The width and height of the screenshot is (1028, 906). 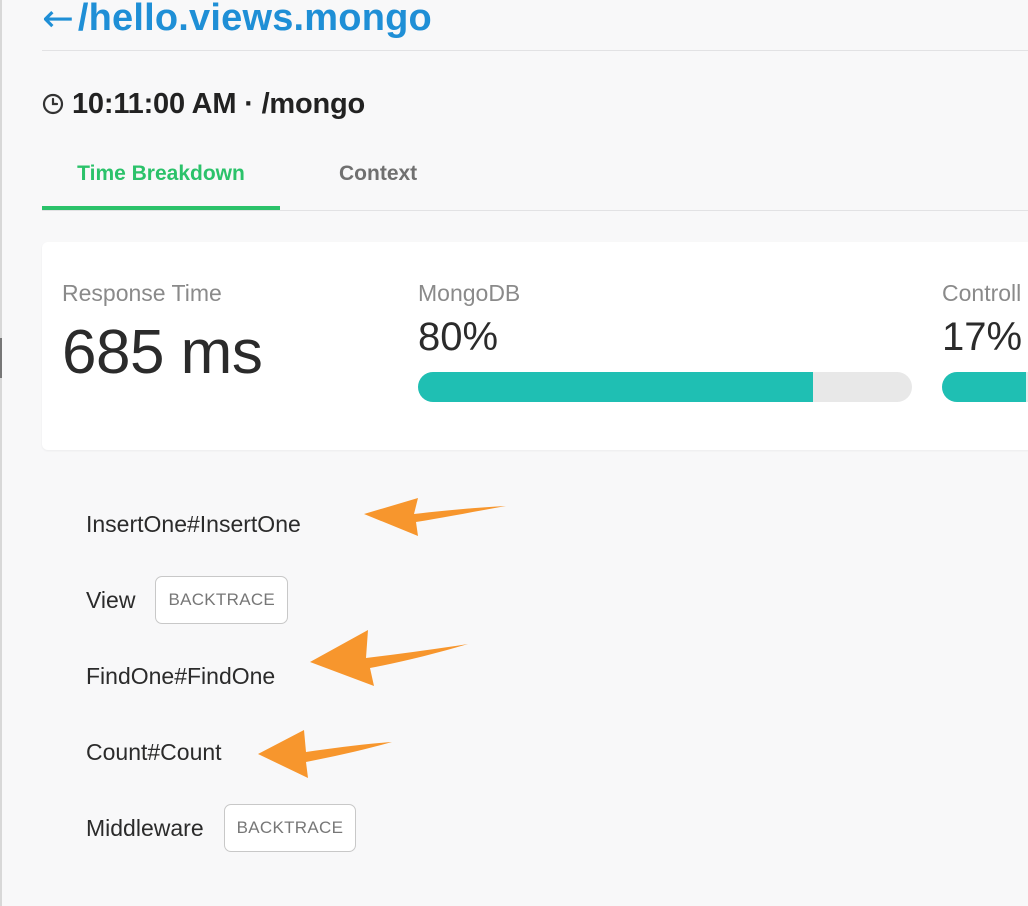 I want to click on tab-context: Context, so click(x=378, y=180).